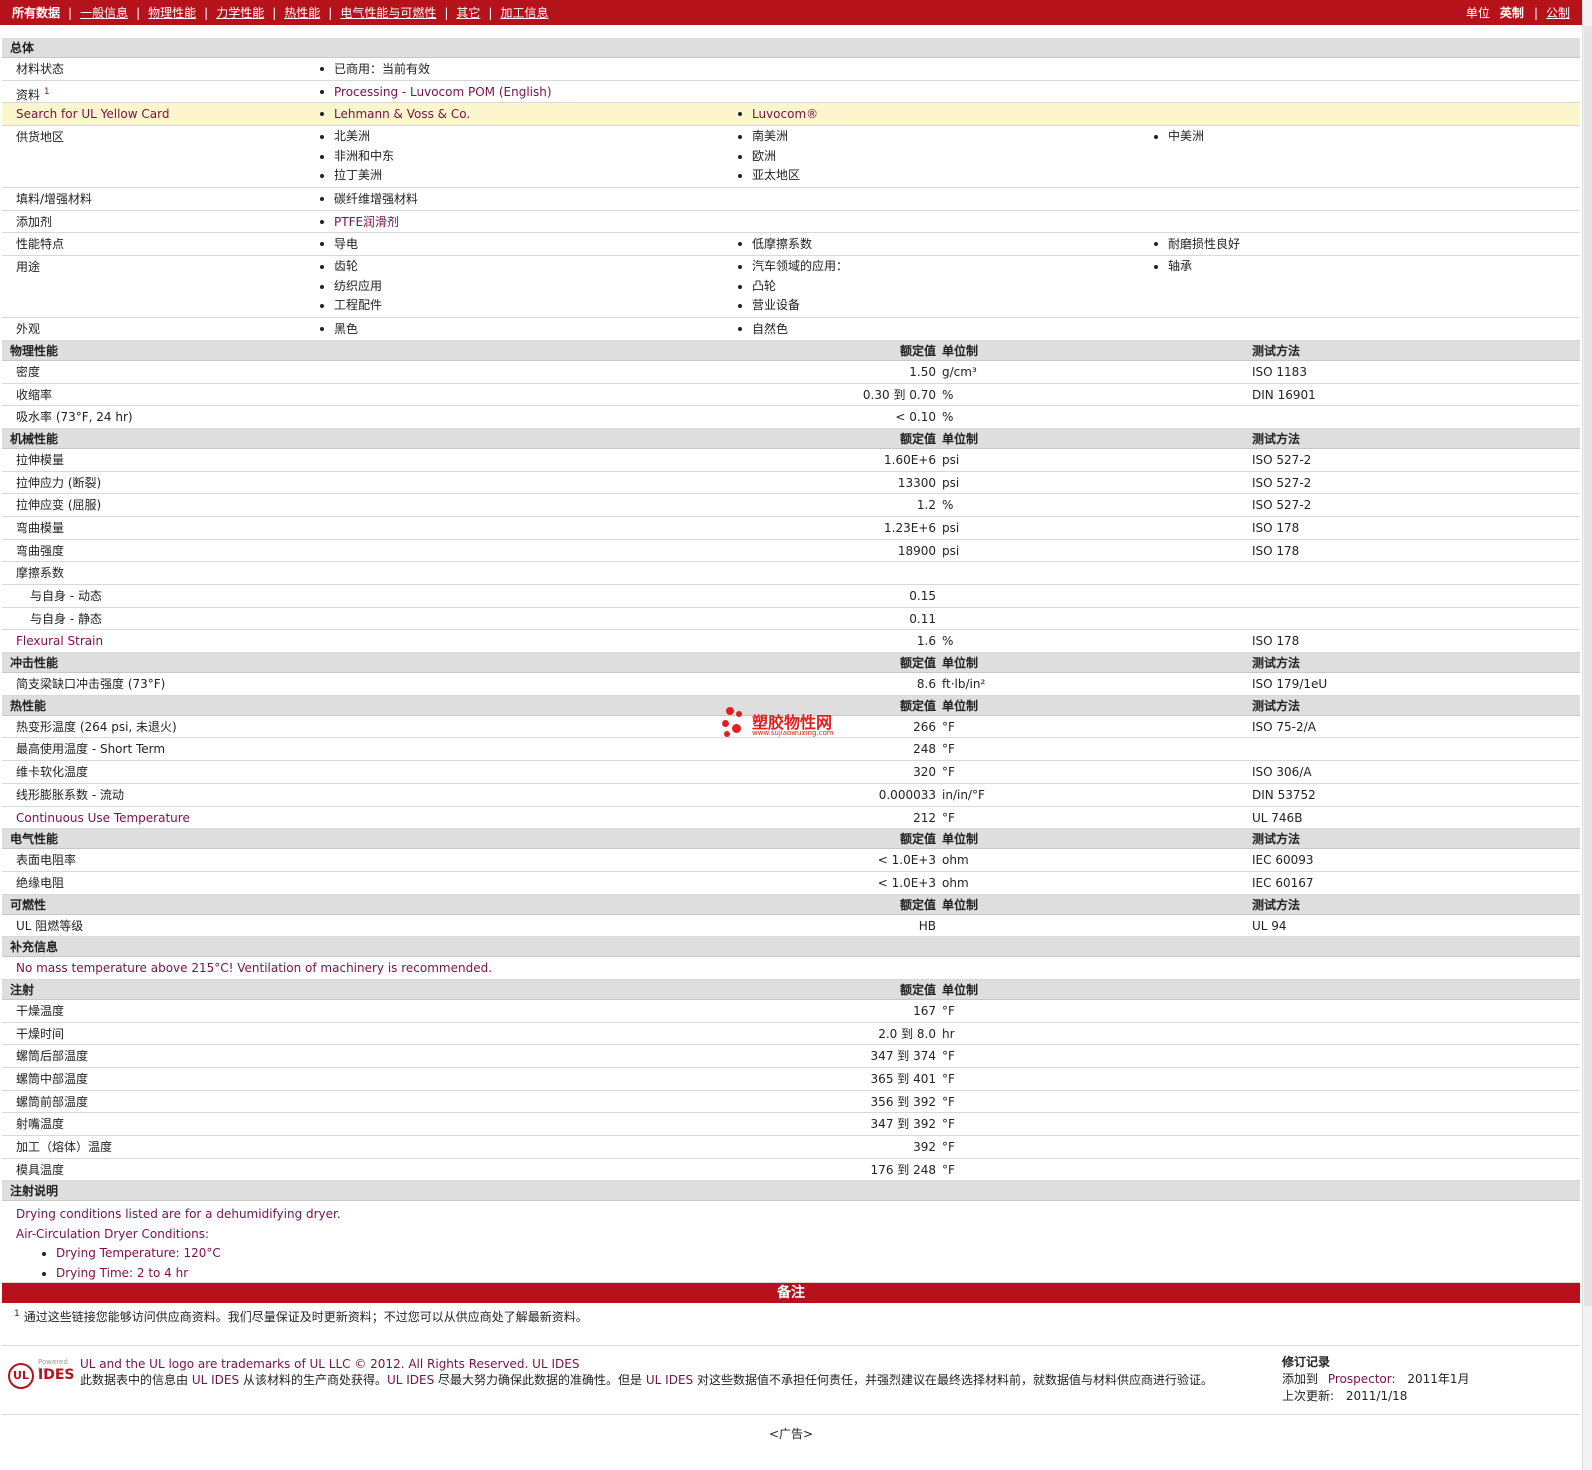 This screenshot has height=1470, width=1592. Describe the element at coordinates (28, 705) in the screenshot. I see `section-title: 热性能` at that location.